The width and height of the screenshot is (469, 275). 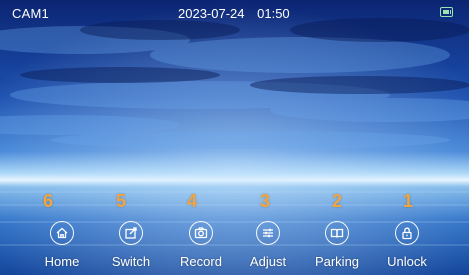 What do you see at coordinates (120, 201) in the screenshot?
I see `shortcut-number-switch: 5` at bounding box center [120, 201].